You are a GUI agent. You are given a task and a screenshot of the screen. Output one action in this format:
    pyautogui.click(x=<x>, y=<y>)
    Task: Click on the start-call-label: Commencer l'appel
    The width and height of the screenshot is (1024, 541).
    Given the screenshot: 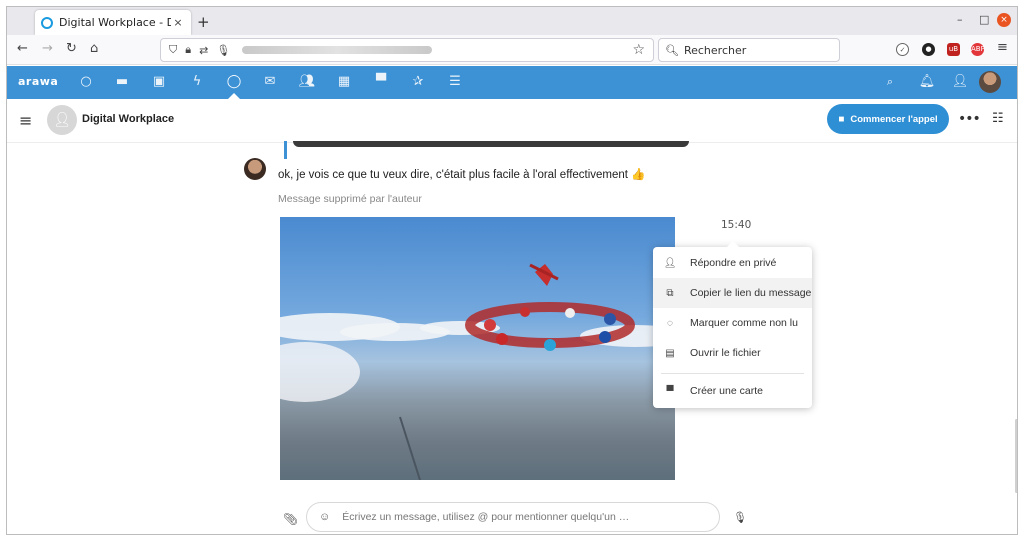 What is the action you would take?
    pyautogui.click(x=894, y=119)
    